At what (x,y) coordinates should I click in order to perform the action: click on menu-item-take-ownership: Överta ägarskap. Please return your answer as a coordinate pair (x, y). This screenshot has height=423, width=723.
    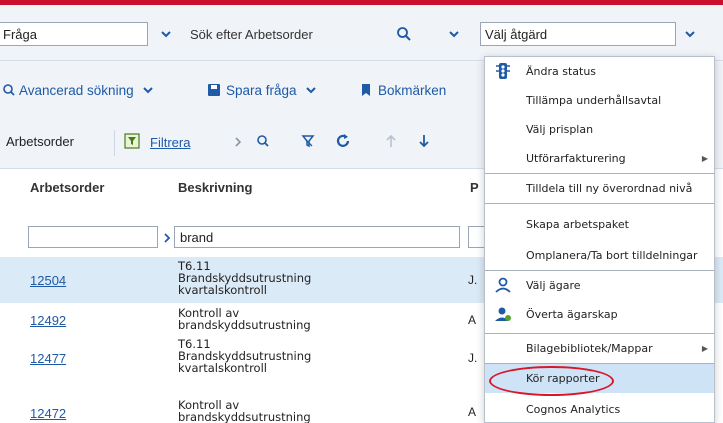
    Looking at the image, I should click on (599, 314).